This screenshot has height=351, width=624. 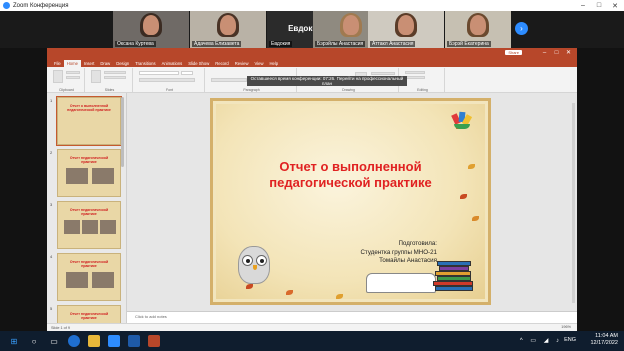 I want to click on book-logo-icon, so click(x=462, y=121).